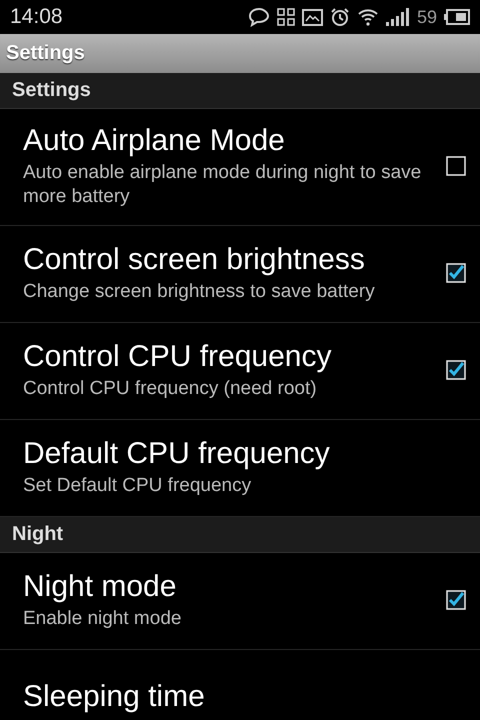 The height and width of the screenshot is (720, 480). I want to click on preference-title: Default CPU frequency, so click(177, 454).